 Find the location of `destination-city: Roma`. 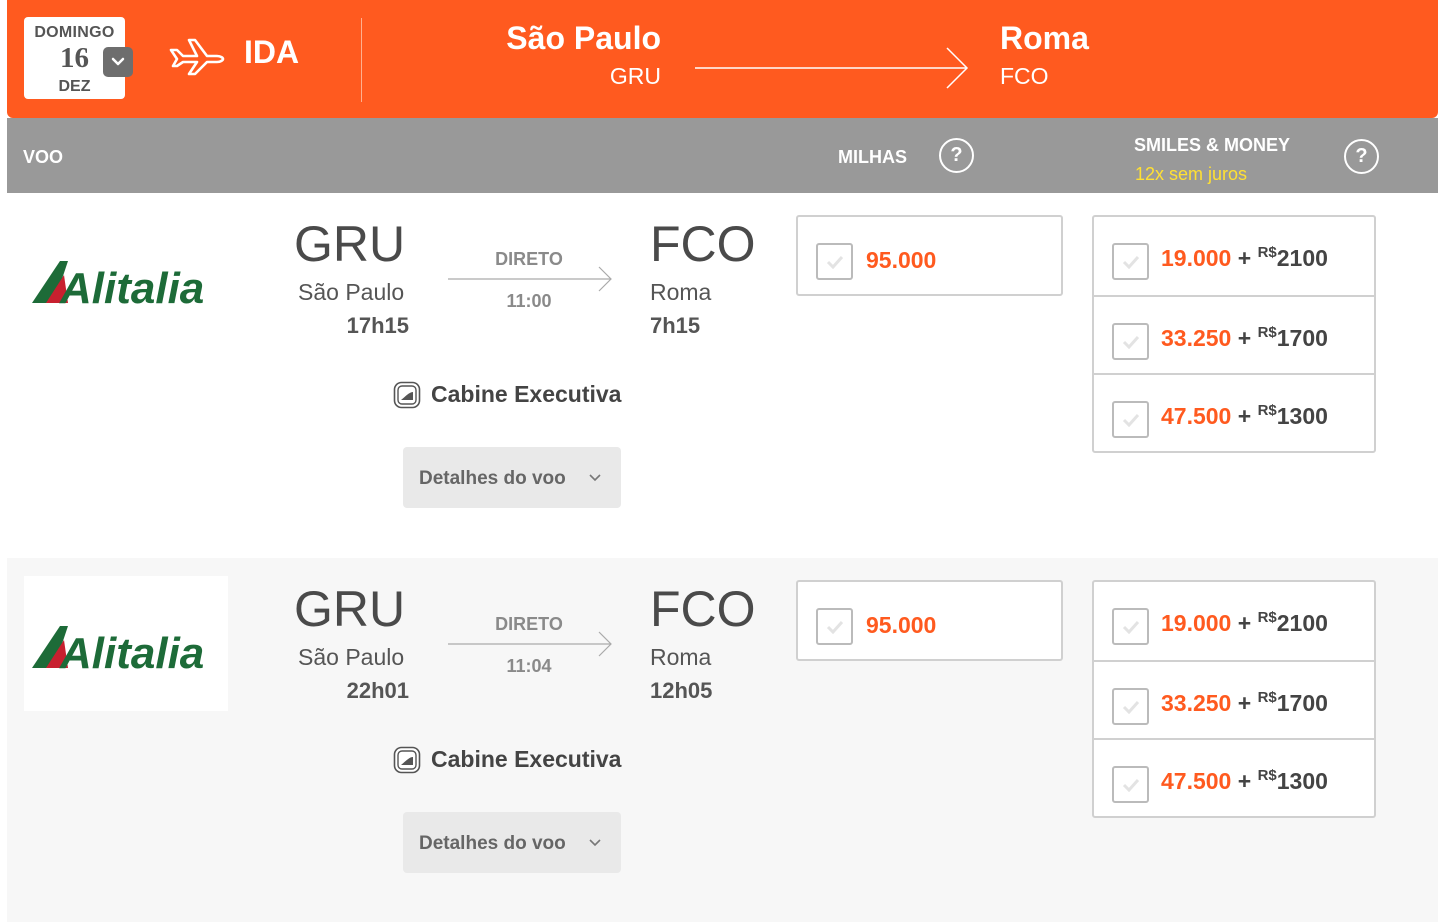

destination-city: Roma is located at coordinates (1044, 38).